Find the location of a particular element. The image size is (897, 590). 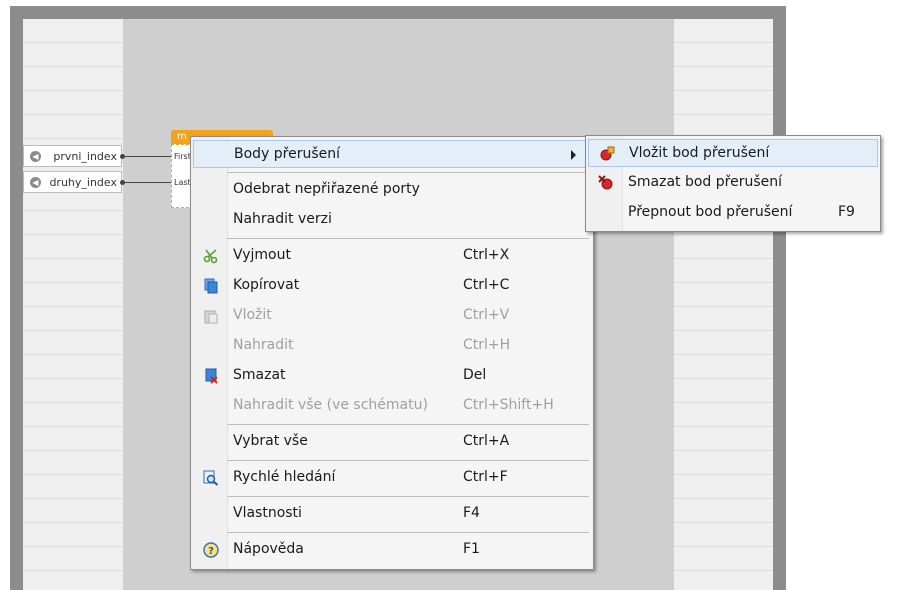

menu-item-label: Rychlé hledání is located at coordinates (284, 477).